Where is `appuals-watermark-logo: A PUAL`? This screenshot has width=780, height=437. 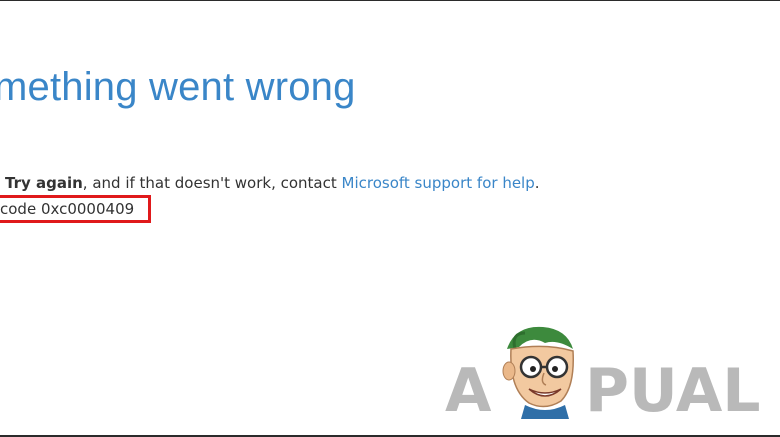
appuals-watermark-logo: A PUAL is located at coordinates (603, 372).